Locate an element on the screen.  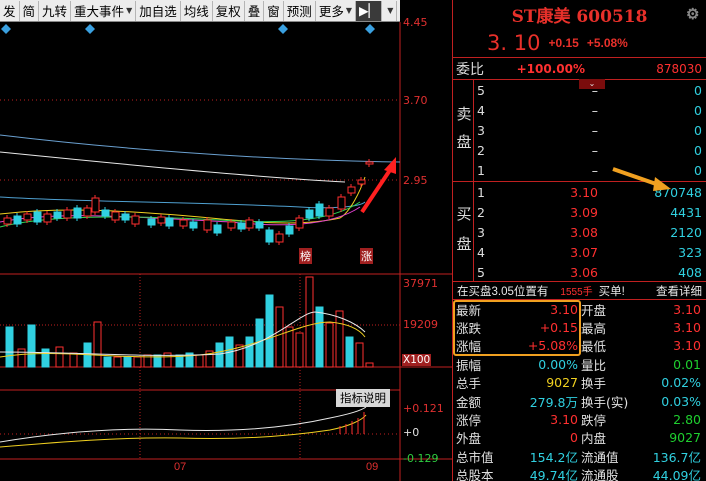
stat-value: 0 is located at coordinates (574, 438).